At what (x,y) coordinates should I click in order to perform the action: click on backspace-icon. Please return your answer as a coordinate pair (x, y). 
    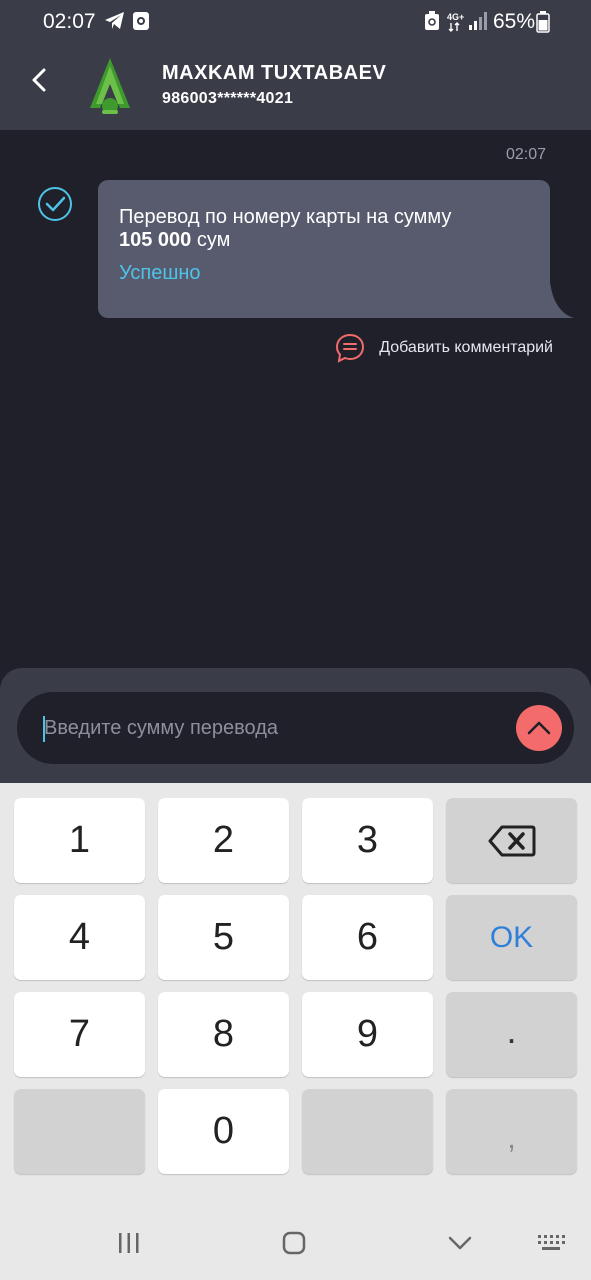
    Looking at the image, I should click on (511, 840).